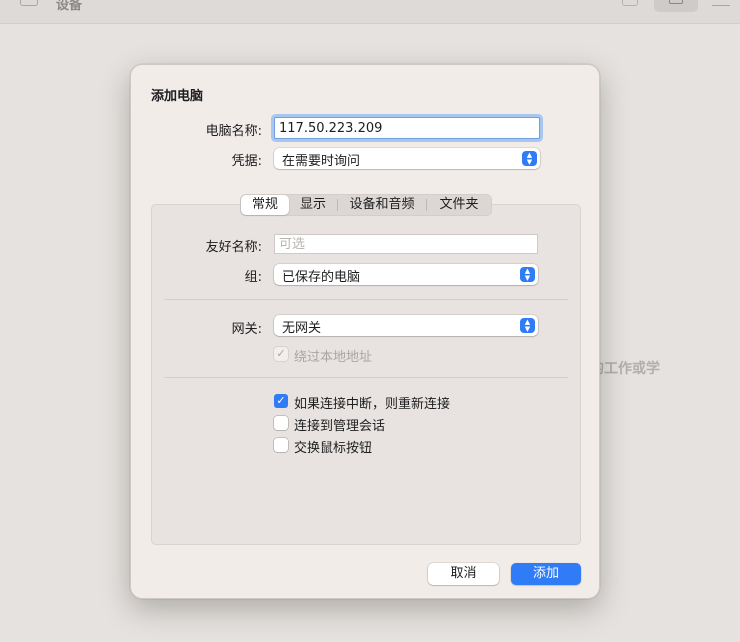  I want to click on friendly-name-label: 友好名称:, so click(233, 247).